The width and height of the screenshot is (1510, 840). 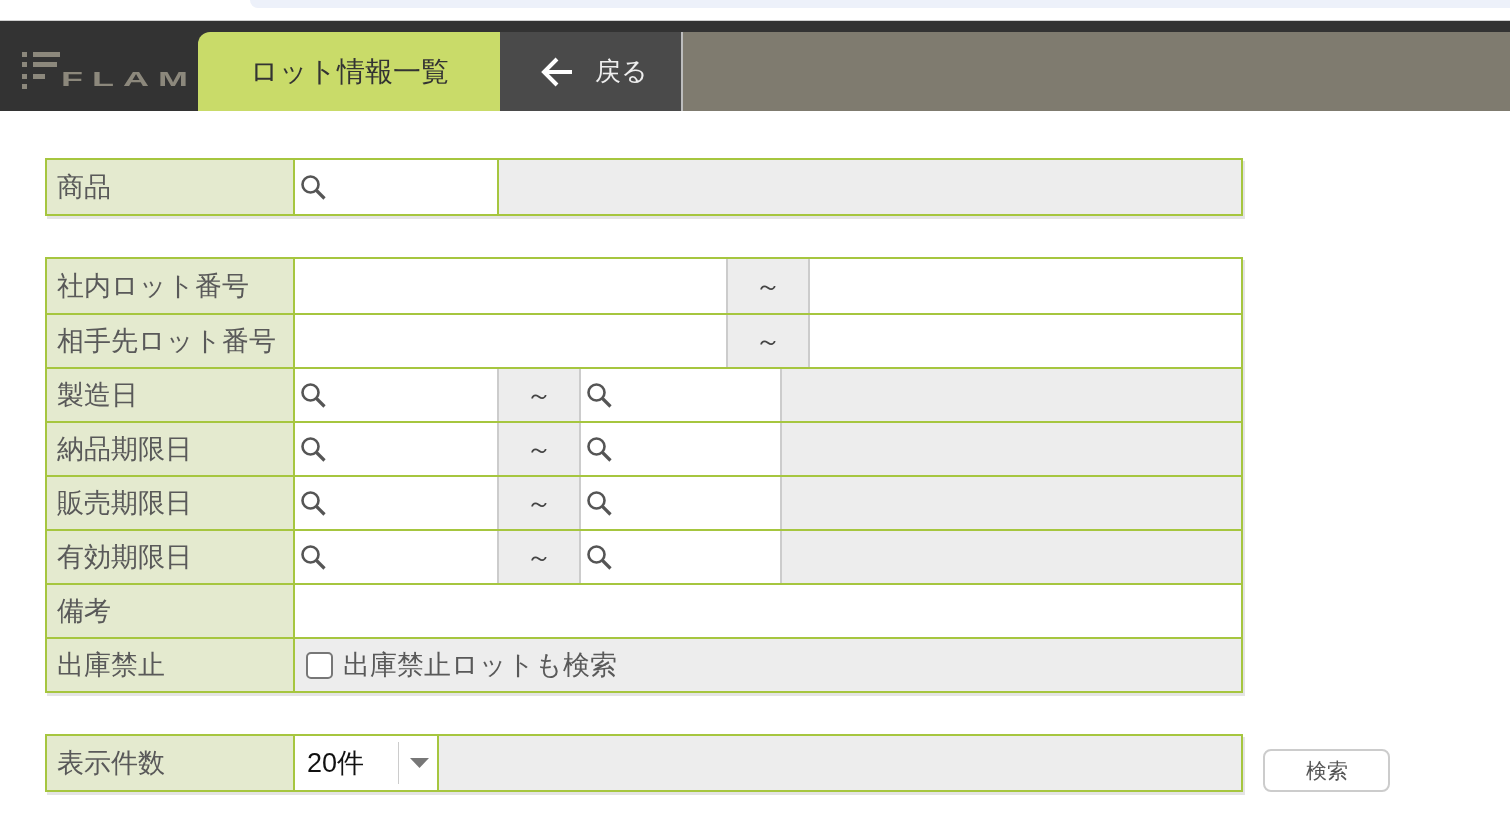 What do you see at coordinates (129, 79) in the screenshot?
I see `logo-text: FLAM` at bounding box center [129, 79].